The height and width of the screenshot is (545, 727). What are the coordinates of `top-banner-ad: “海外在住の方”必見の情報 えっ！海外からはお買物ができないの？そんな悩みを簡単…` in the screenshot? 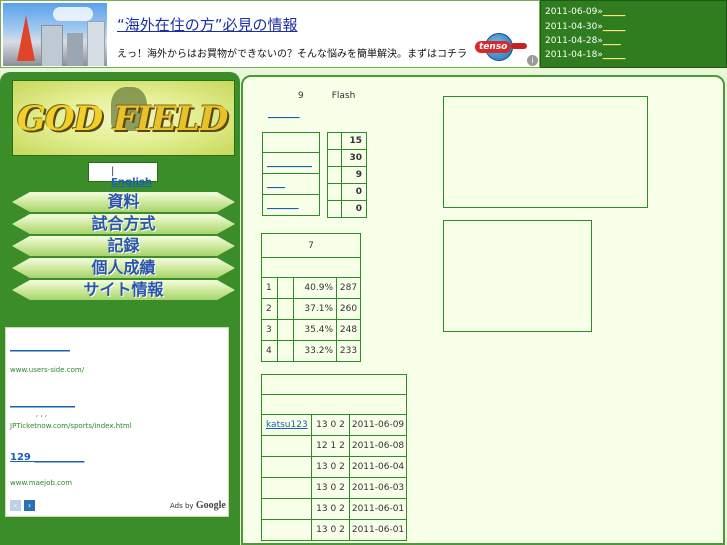 It's located at (270, 34).